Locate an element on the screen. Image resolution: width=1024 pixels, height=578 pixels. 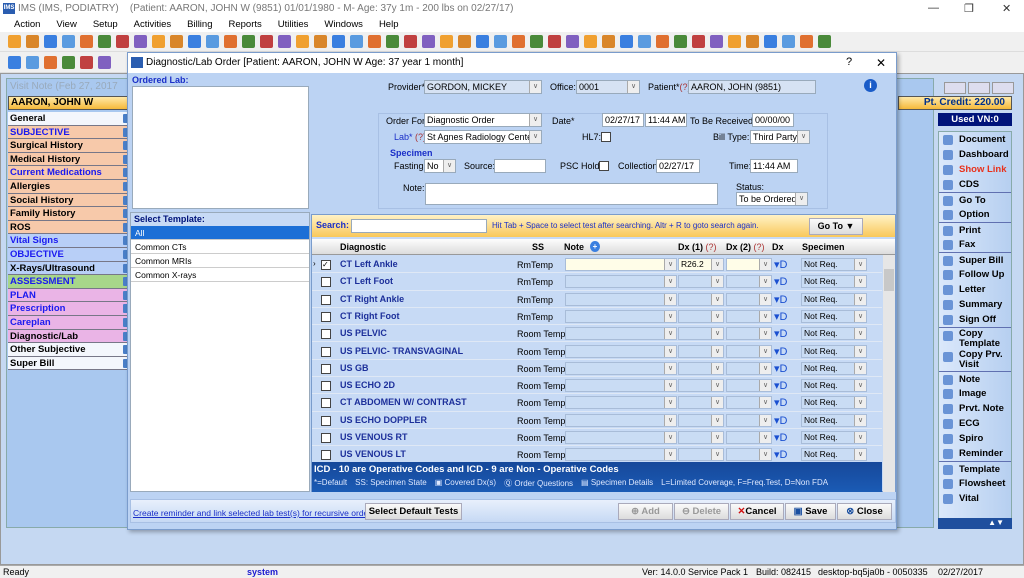
table-row: US VENOUS RT Room Temp. ∨ ∨ ∨ ▾D Not Req. ∨ is located at coordinates (597, 438).